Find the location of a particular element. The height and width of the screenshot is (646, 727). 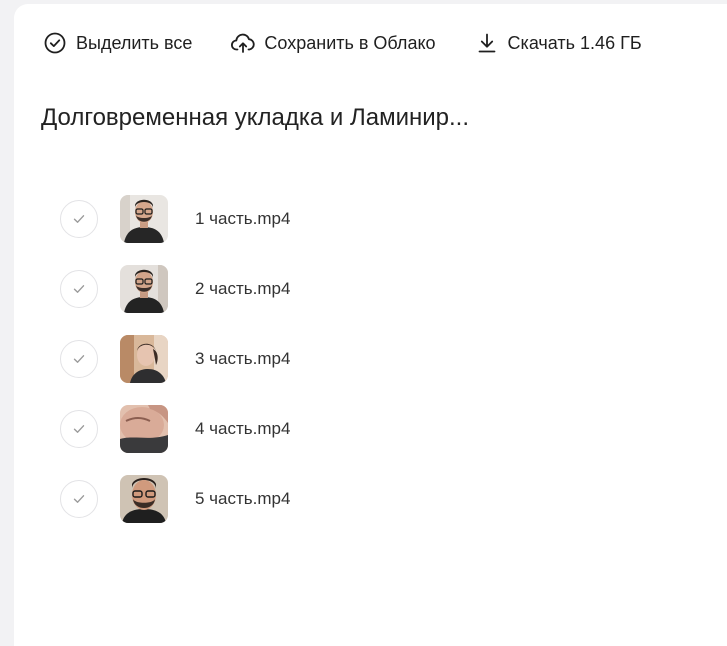

file-row: 1 часть.mp4 is located at coordinates (360, 219).